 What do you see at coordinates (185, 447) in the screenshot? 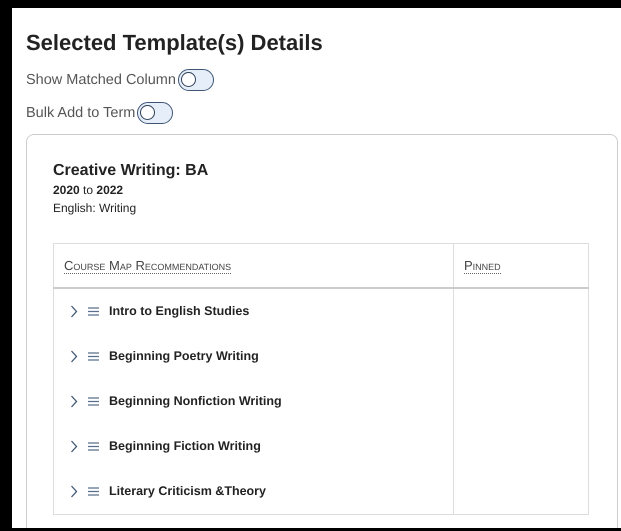
I see `course-name: Beginning Fiction Writing` at bounding box center [185, 447].